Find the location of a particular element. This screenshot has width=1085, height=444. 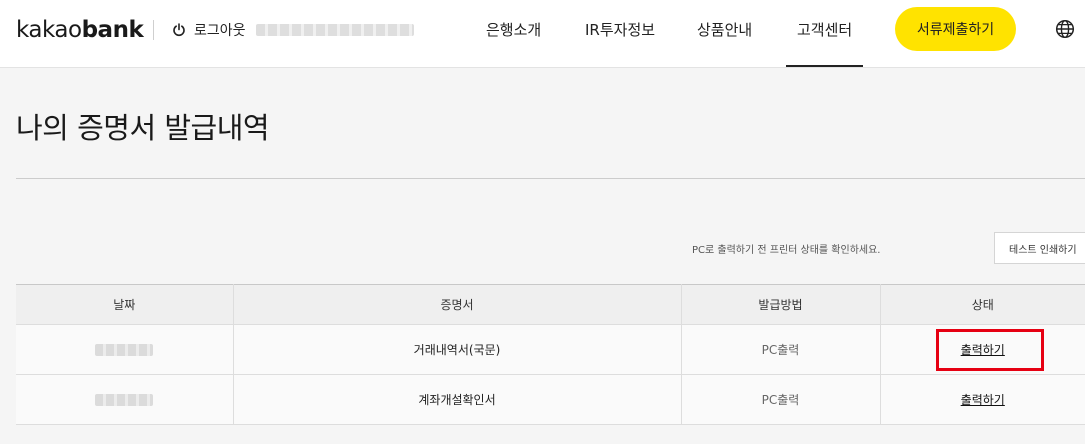

logout-button: 로그아웃 is located at coordinates (209, 30).